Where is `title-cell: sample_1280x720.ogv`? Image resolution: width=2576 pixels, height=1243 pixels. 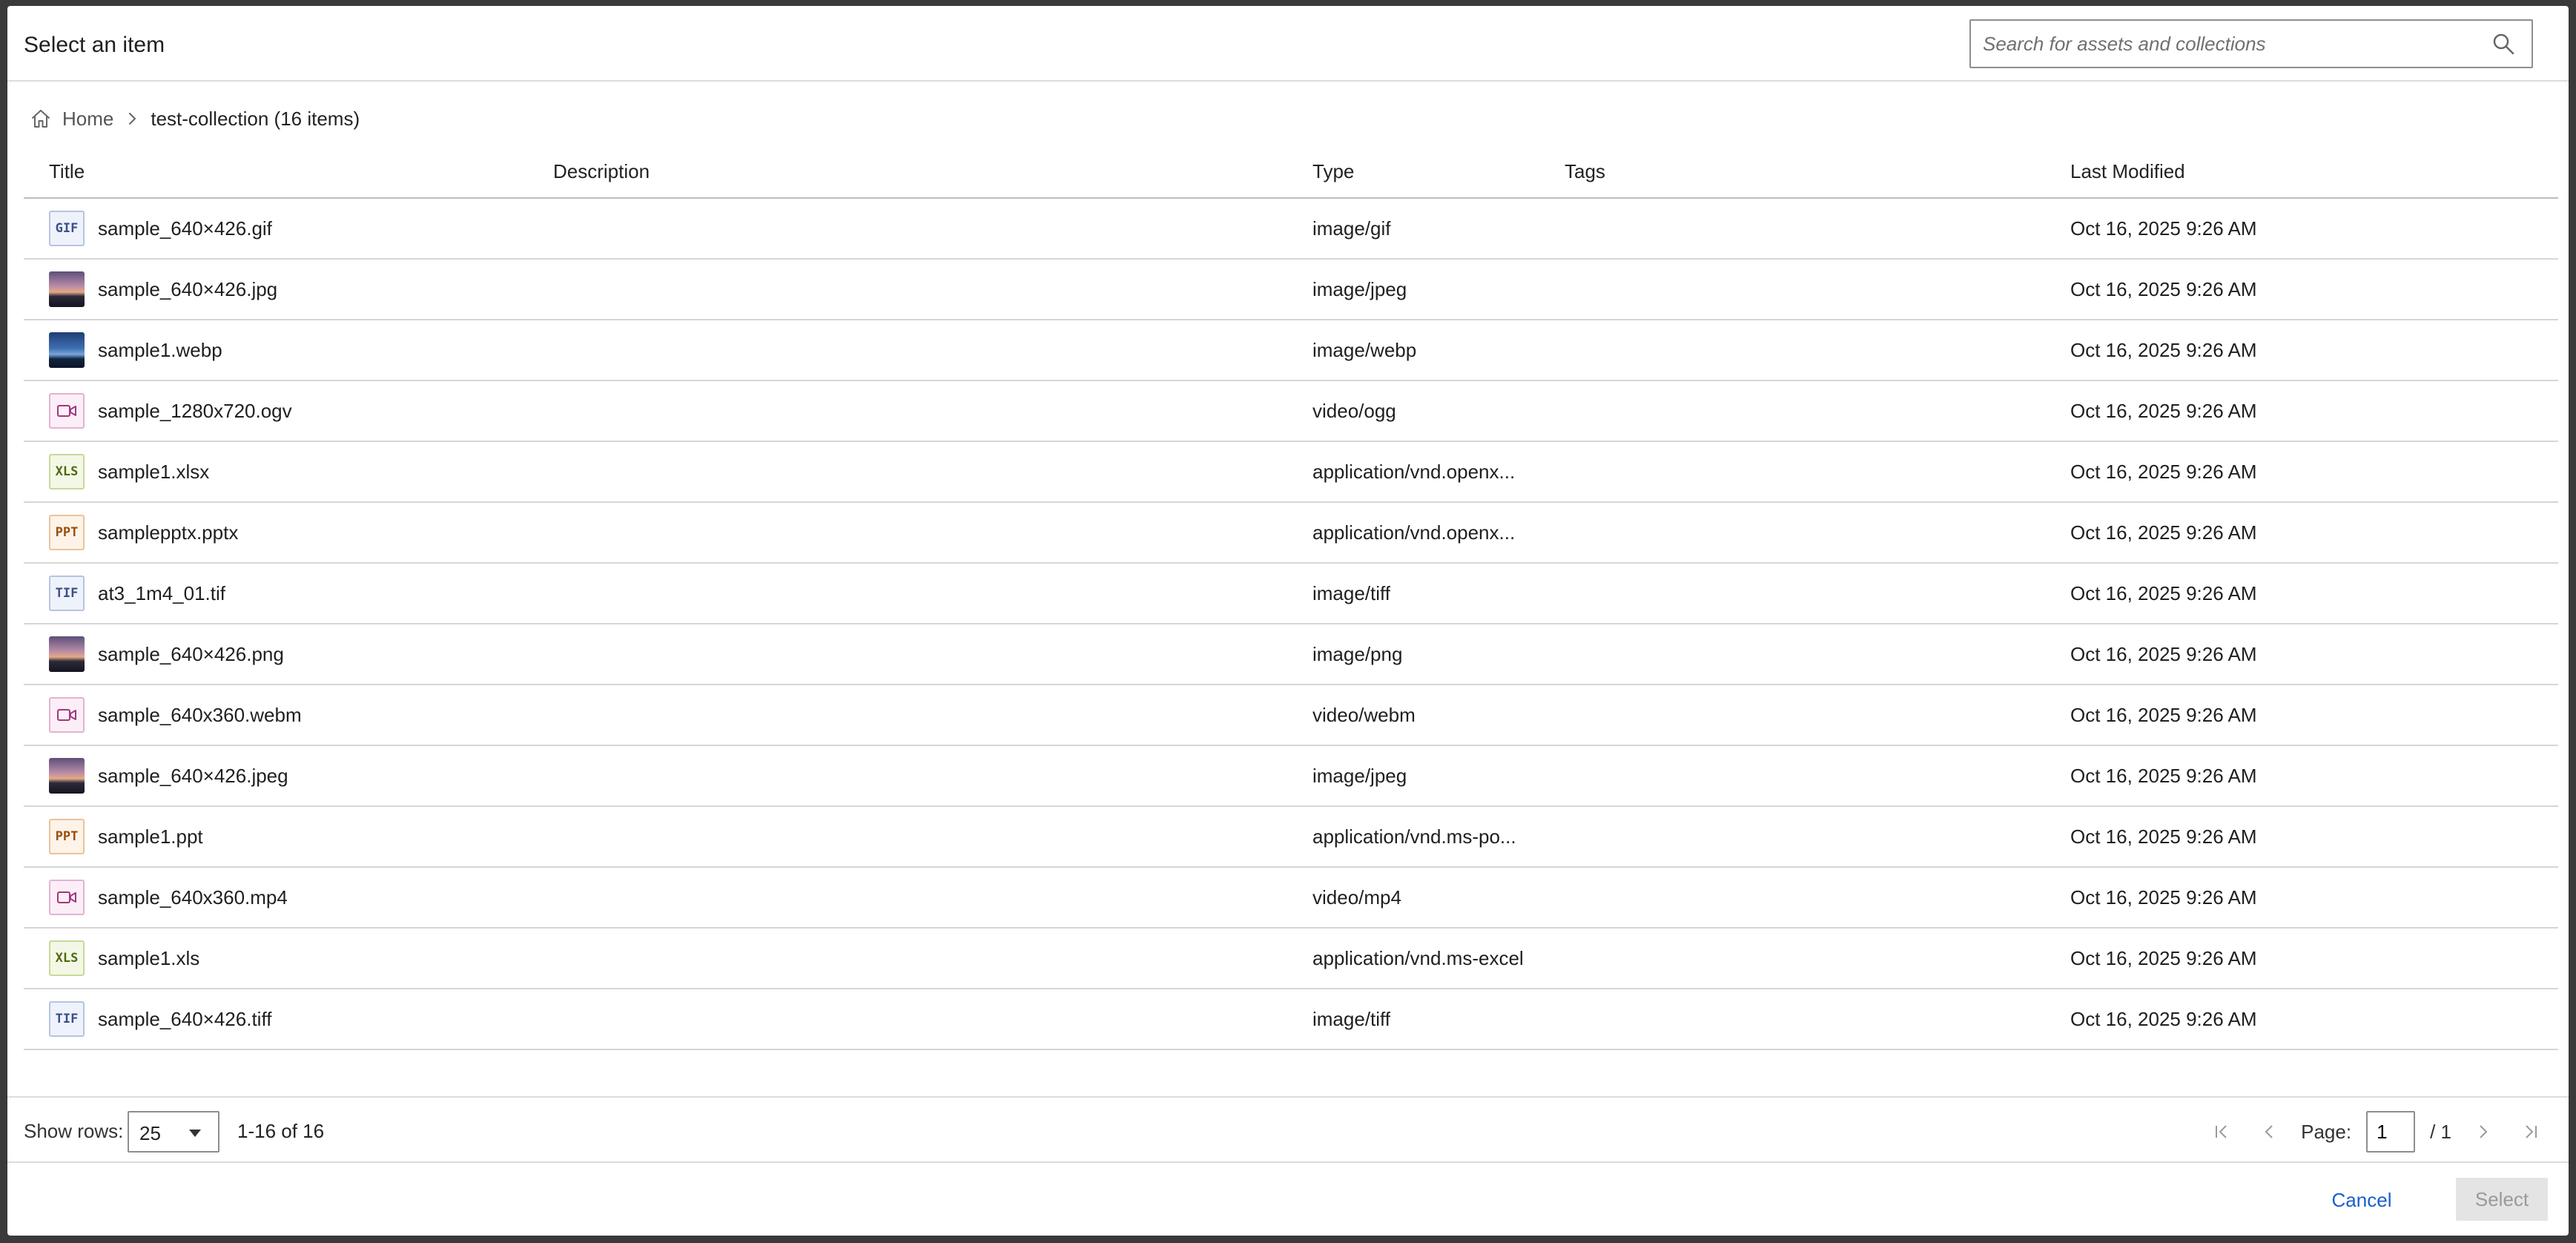 title-cell: sample_1280x720.ogv is located at coordinates (170, 411).